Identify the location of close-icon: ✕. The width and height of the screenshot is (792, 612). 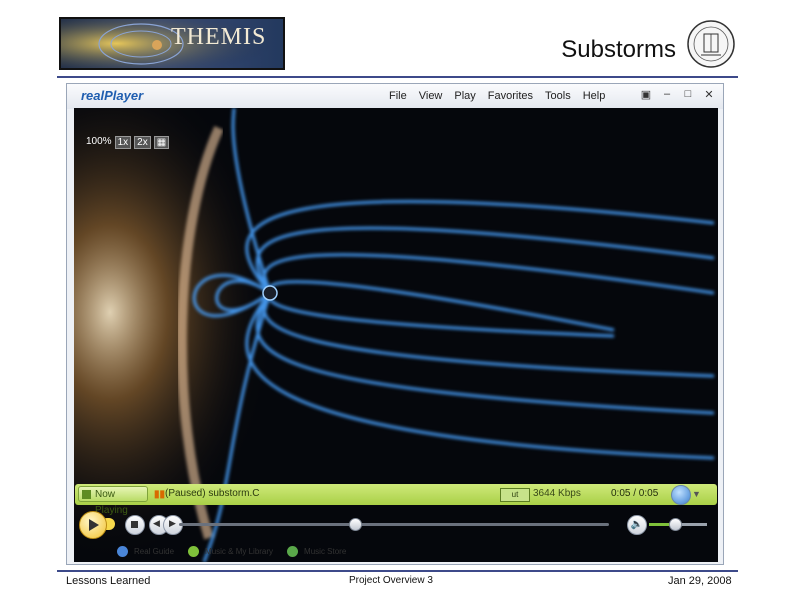
(709, 94).